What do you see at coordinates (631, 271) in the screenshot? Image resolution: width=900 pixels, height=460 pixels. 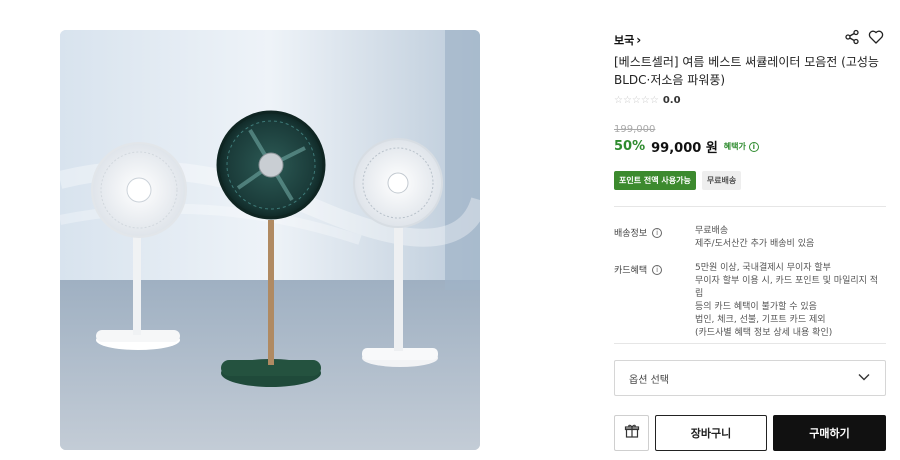 I see `card-label-text: 카드혜택` at bounding box center [631, 271].